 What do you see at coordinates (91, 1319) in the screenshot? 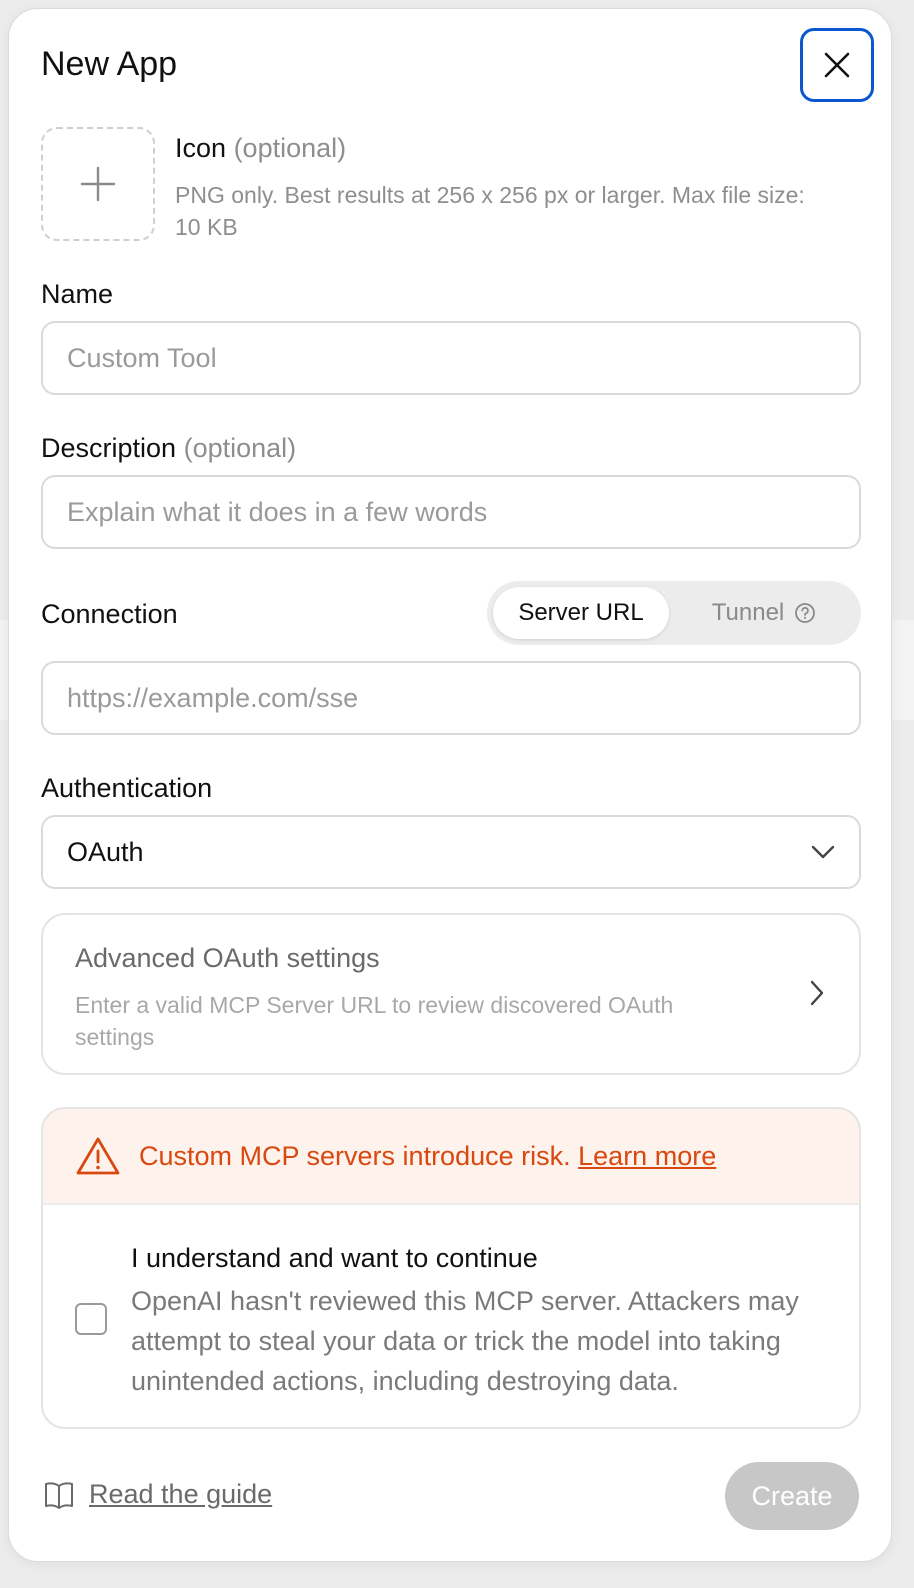
I see `acknowledge-checkbox` at bounding box center [91, 1319].